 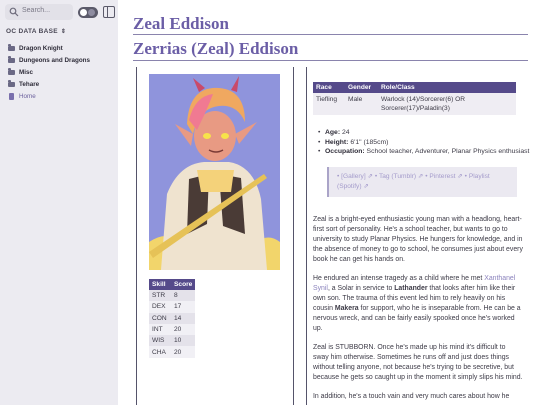 I want to click on table-row: DEX 17, so click(x=172, y=307).